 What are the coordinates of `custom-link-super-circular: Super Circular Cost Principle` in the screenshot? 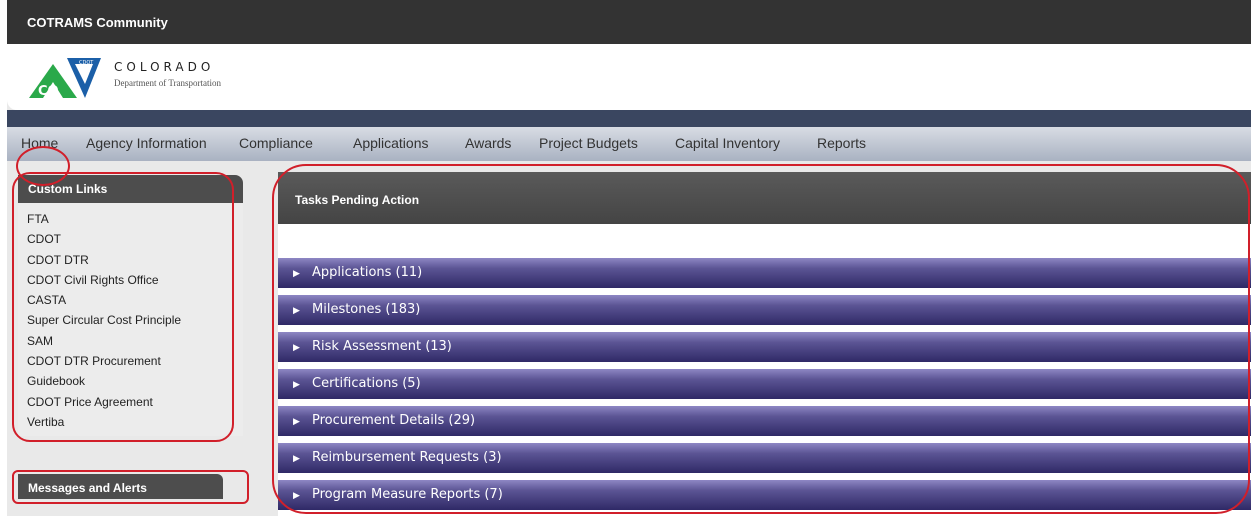 It's located at (135, 320).